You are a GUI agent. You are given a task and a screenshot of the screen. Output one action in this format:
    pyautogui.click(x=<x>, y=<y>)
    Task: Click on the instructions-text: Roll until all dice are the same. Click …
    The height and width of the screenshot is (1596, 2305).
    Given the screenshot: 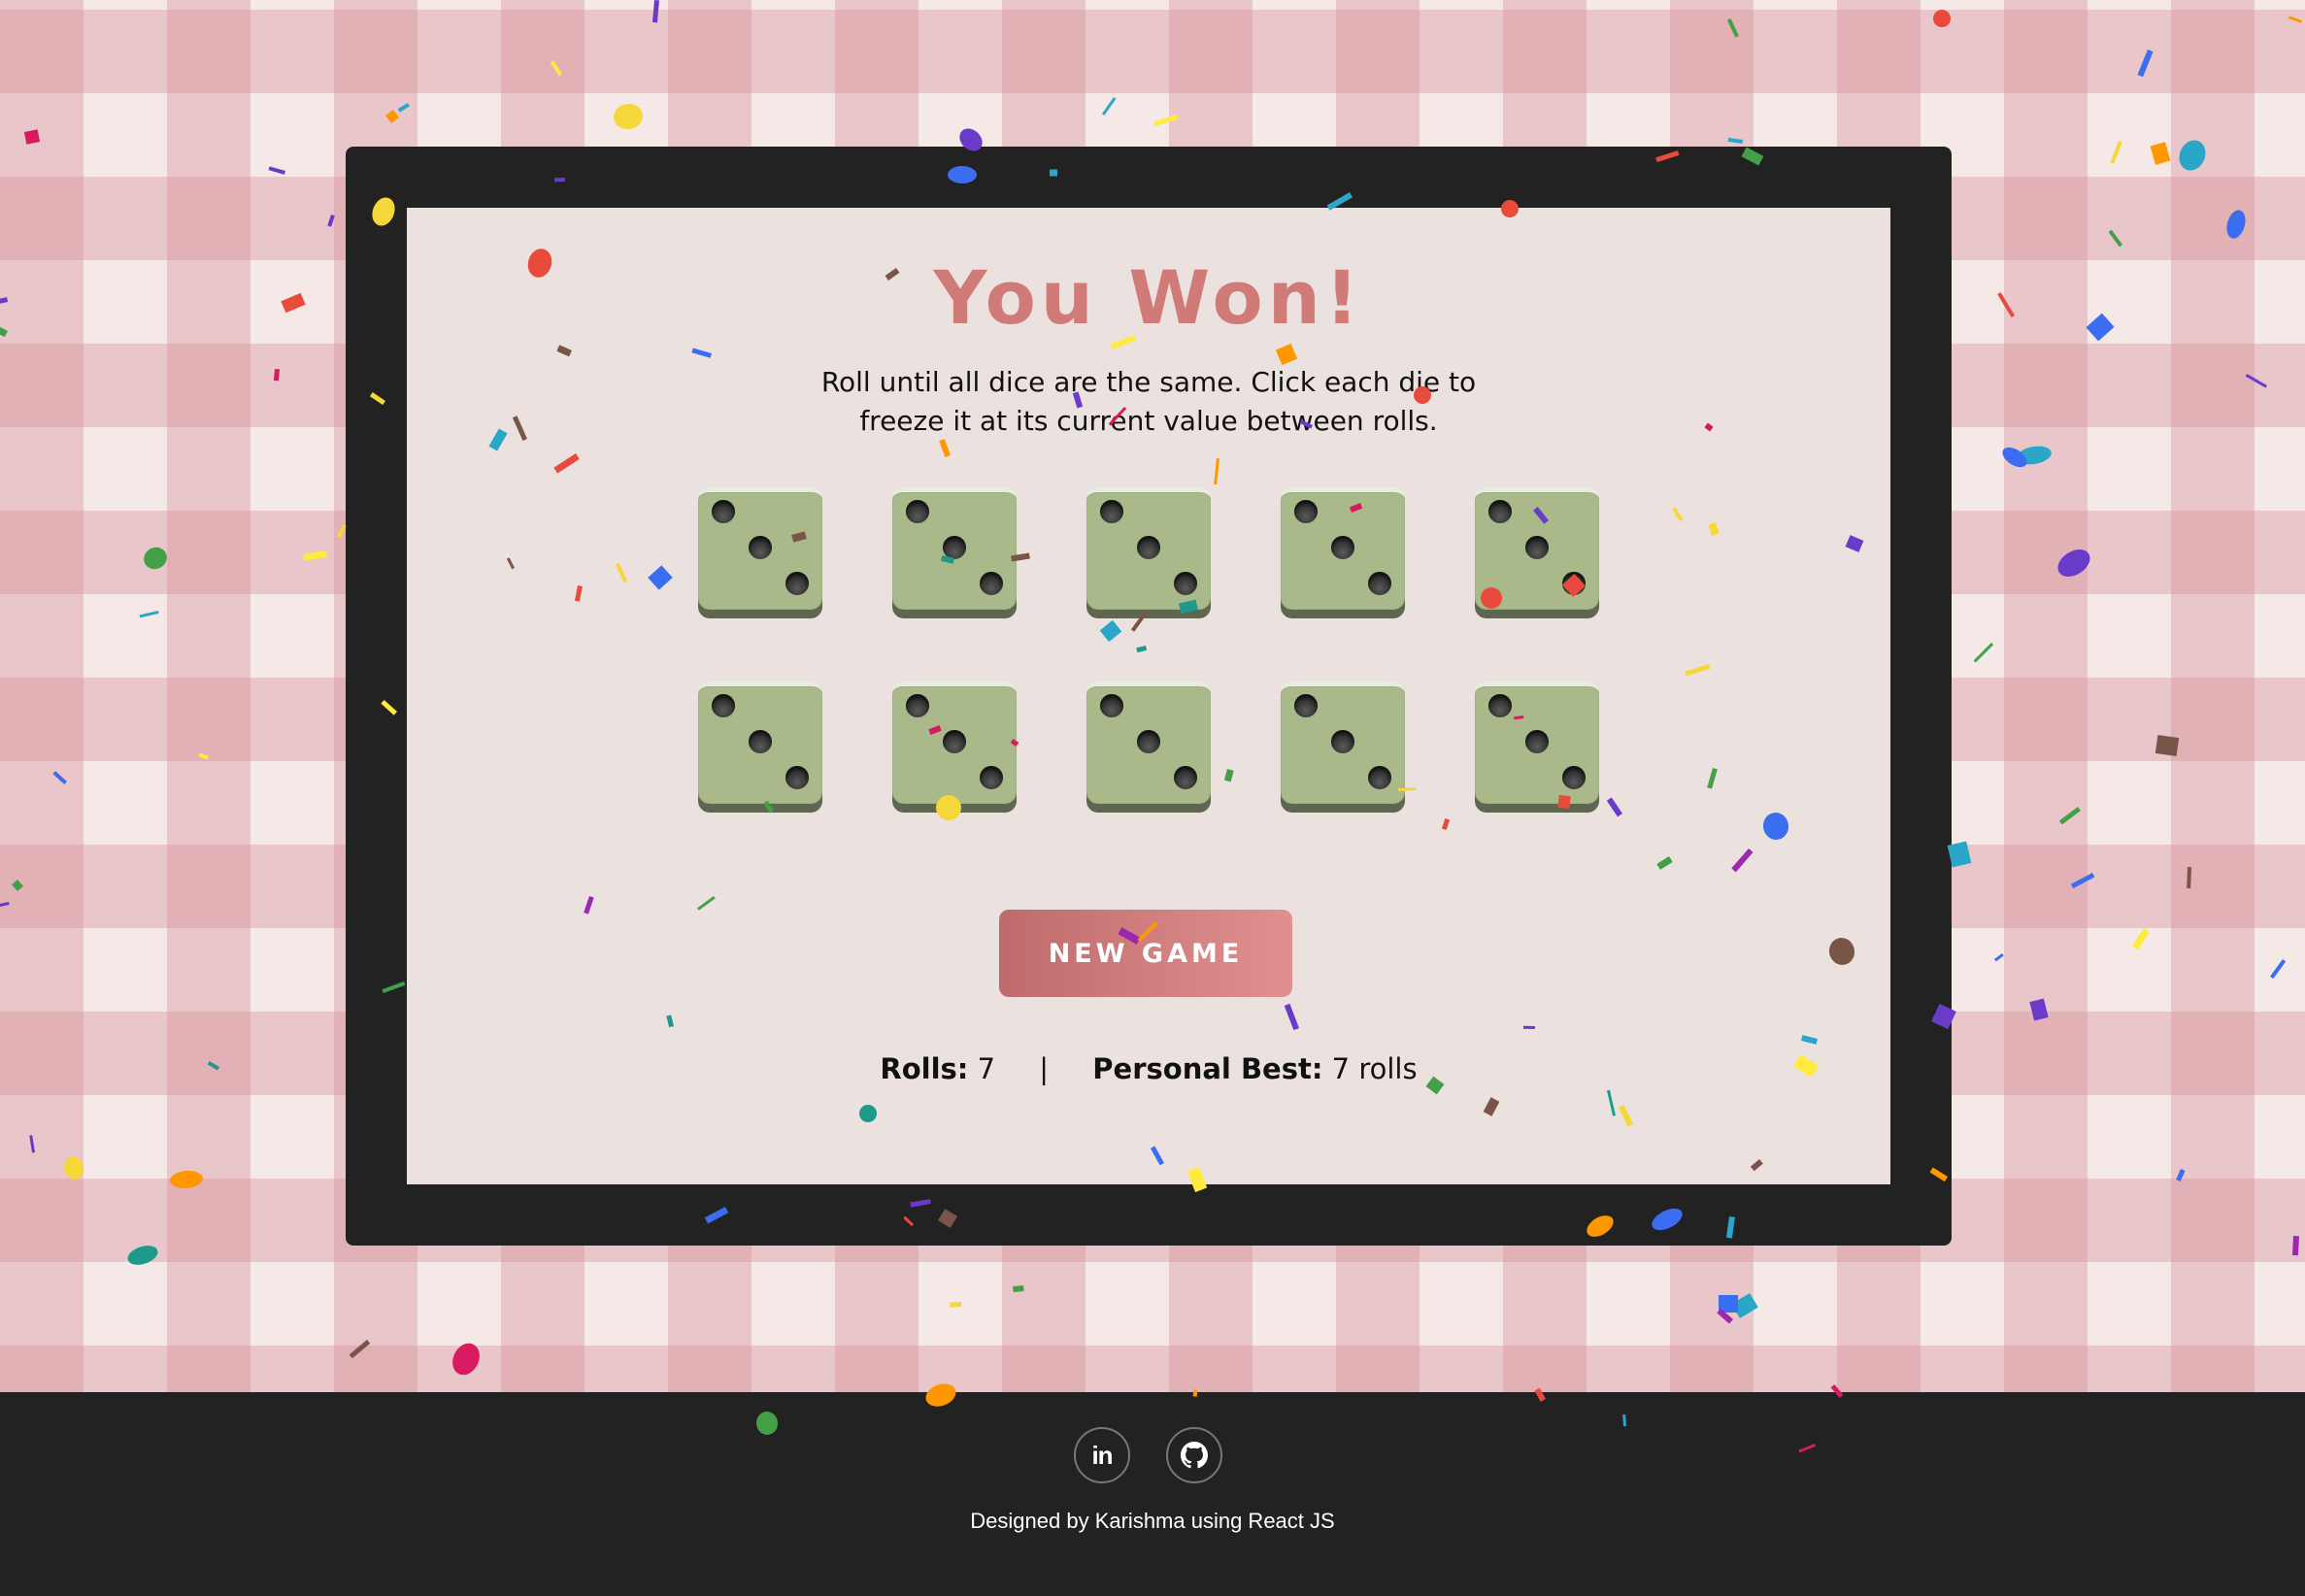 What is the action you would take?
    pyautogui.click(x=1148, y=401)
    